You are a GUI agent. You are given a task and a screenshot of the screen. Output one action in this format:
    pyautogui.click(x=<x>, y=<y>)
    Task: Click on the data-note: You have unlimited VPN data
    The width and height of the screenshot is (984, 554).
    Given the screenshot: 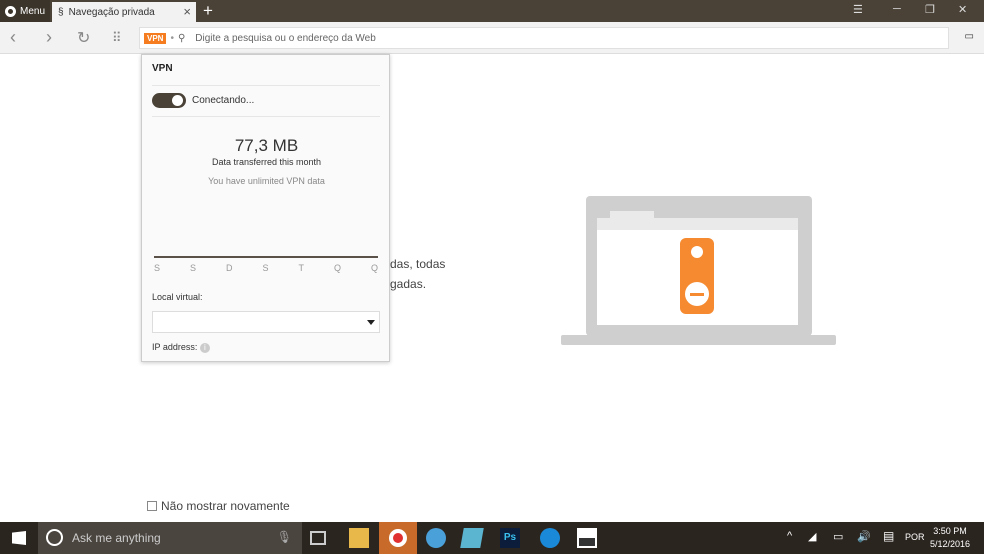 What is the action you would take?
    pyautogui.click(x=266, y=181)
    